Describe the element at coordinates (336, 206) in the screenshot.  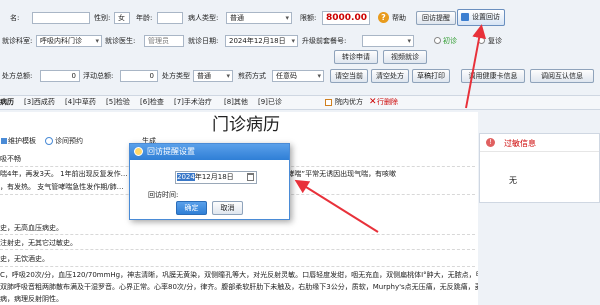
I see `arrow-to-dialog` at that location.